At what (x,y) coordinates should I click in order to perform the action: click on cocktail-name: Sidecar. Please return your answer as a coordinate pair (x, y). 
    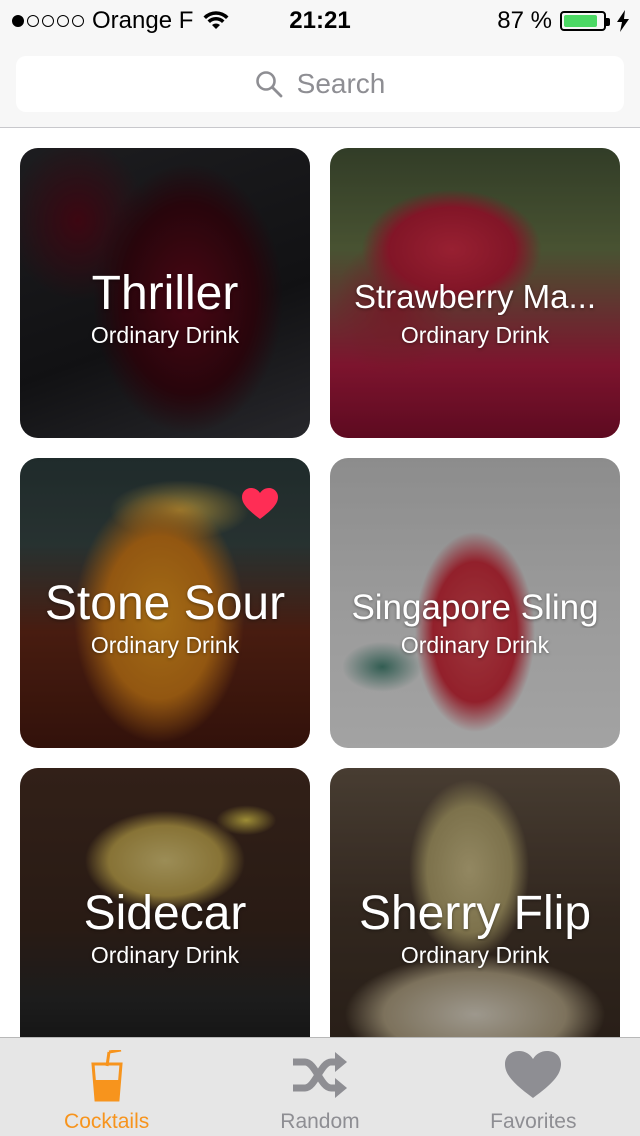
    Looking at the image, I should click on (165, 913).